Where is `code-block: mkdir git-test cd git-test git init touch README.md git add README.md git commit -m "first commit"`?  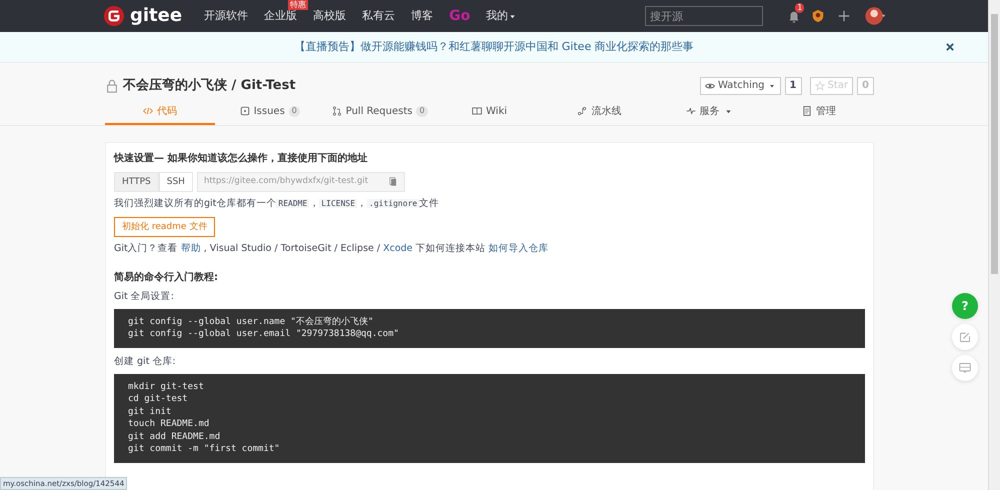 code-block: mkdir git-test cd git-test git init touch README.md git add README.md git commit -m "first commit" is located at coordinates (489, 418).